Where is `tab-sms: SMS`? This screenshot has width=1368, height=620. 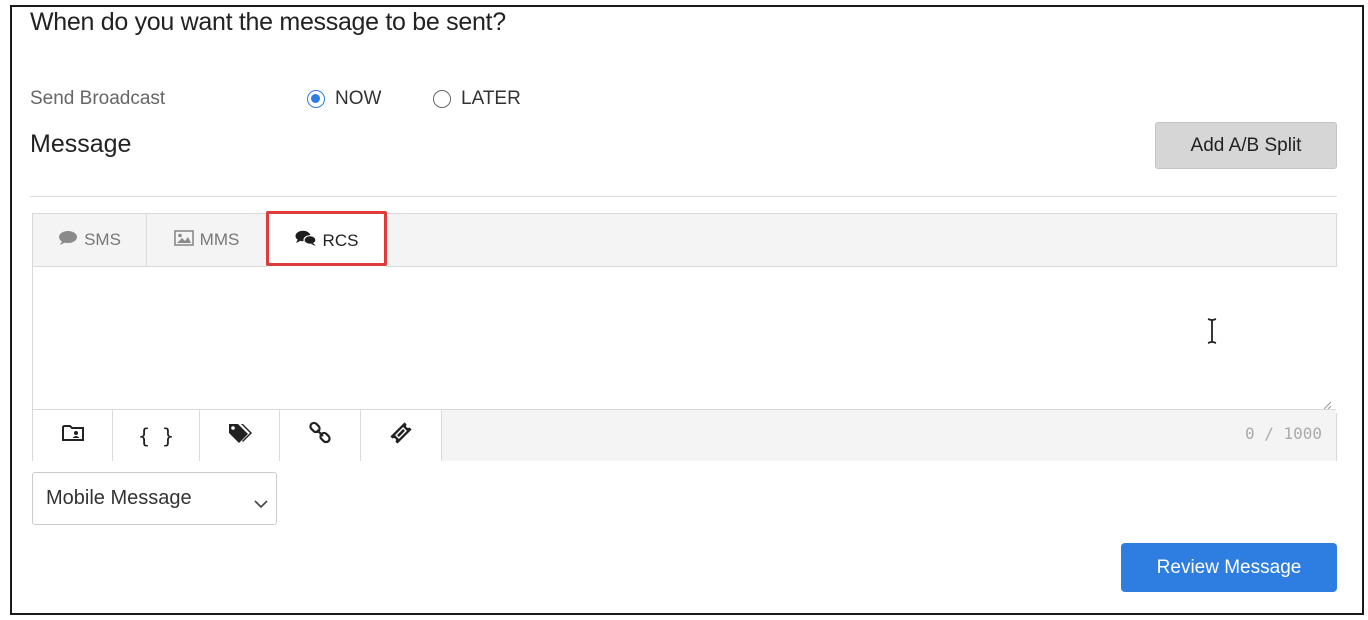
tab-sms: SMS is located at coordinates (90, 240).